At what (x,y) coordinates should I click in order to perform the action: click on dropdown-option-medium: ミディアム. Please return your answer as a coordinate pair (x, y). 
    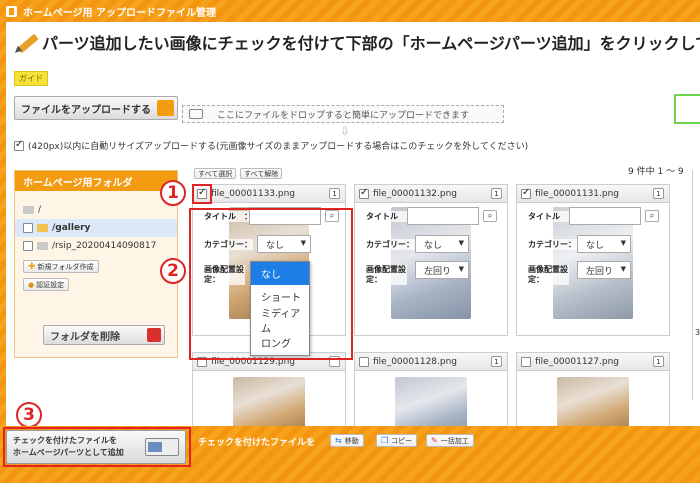
    Looking at the image, I should click on (280, 321).